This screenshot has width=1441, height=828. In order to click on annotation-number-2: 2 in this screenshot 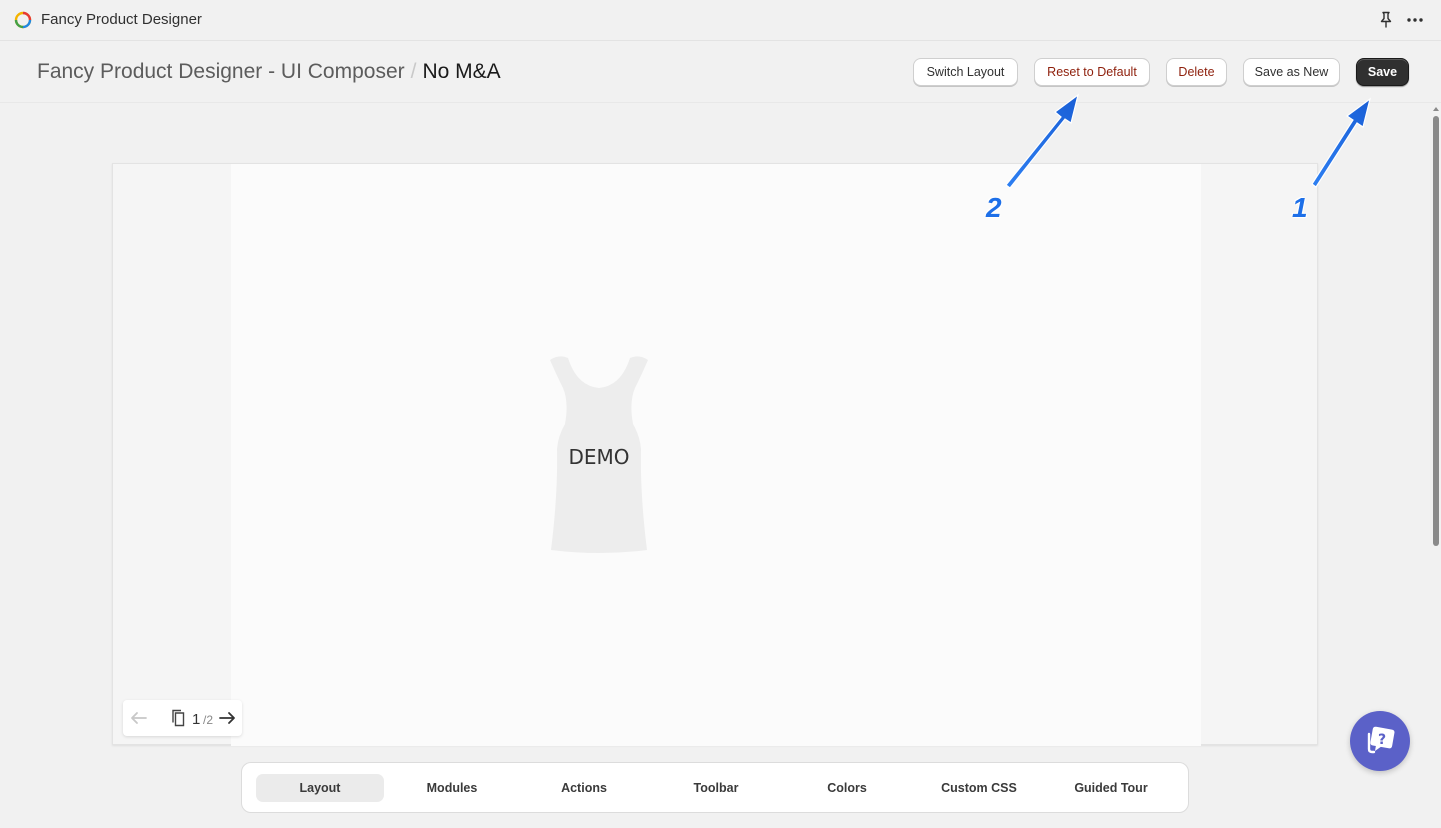, I will do `click(994, 207)`.